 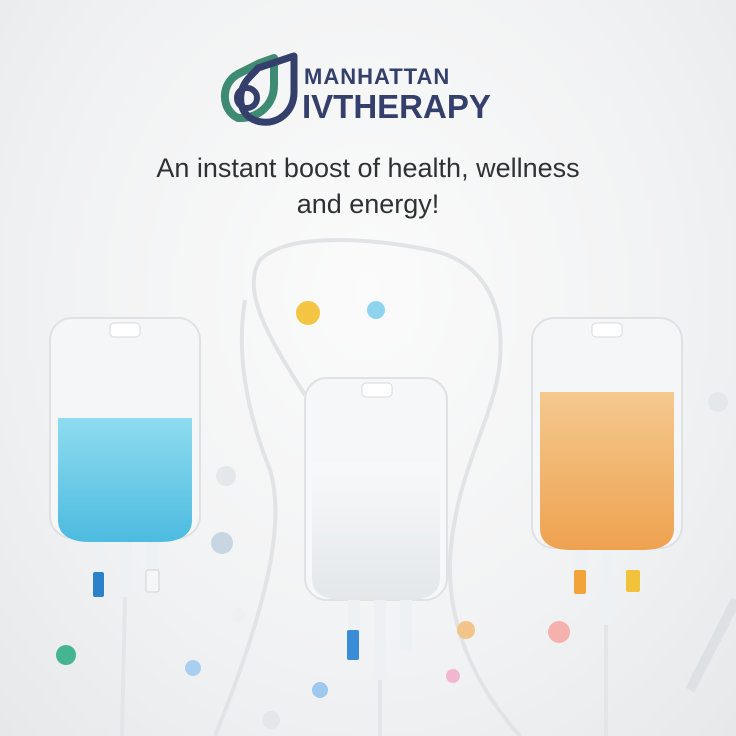 What do you see at coordinates (376, 556) in the screenshot?
I see `iv-bag-middle` at bounding box center [376, 556].